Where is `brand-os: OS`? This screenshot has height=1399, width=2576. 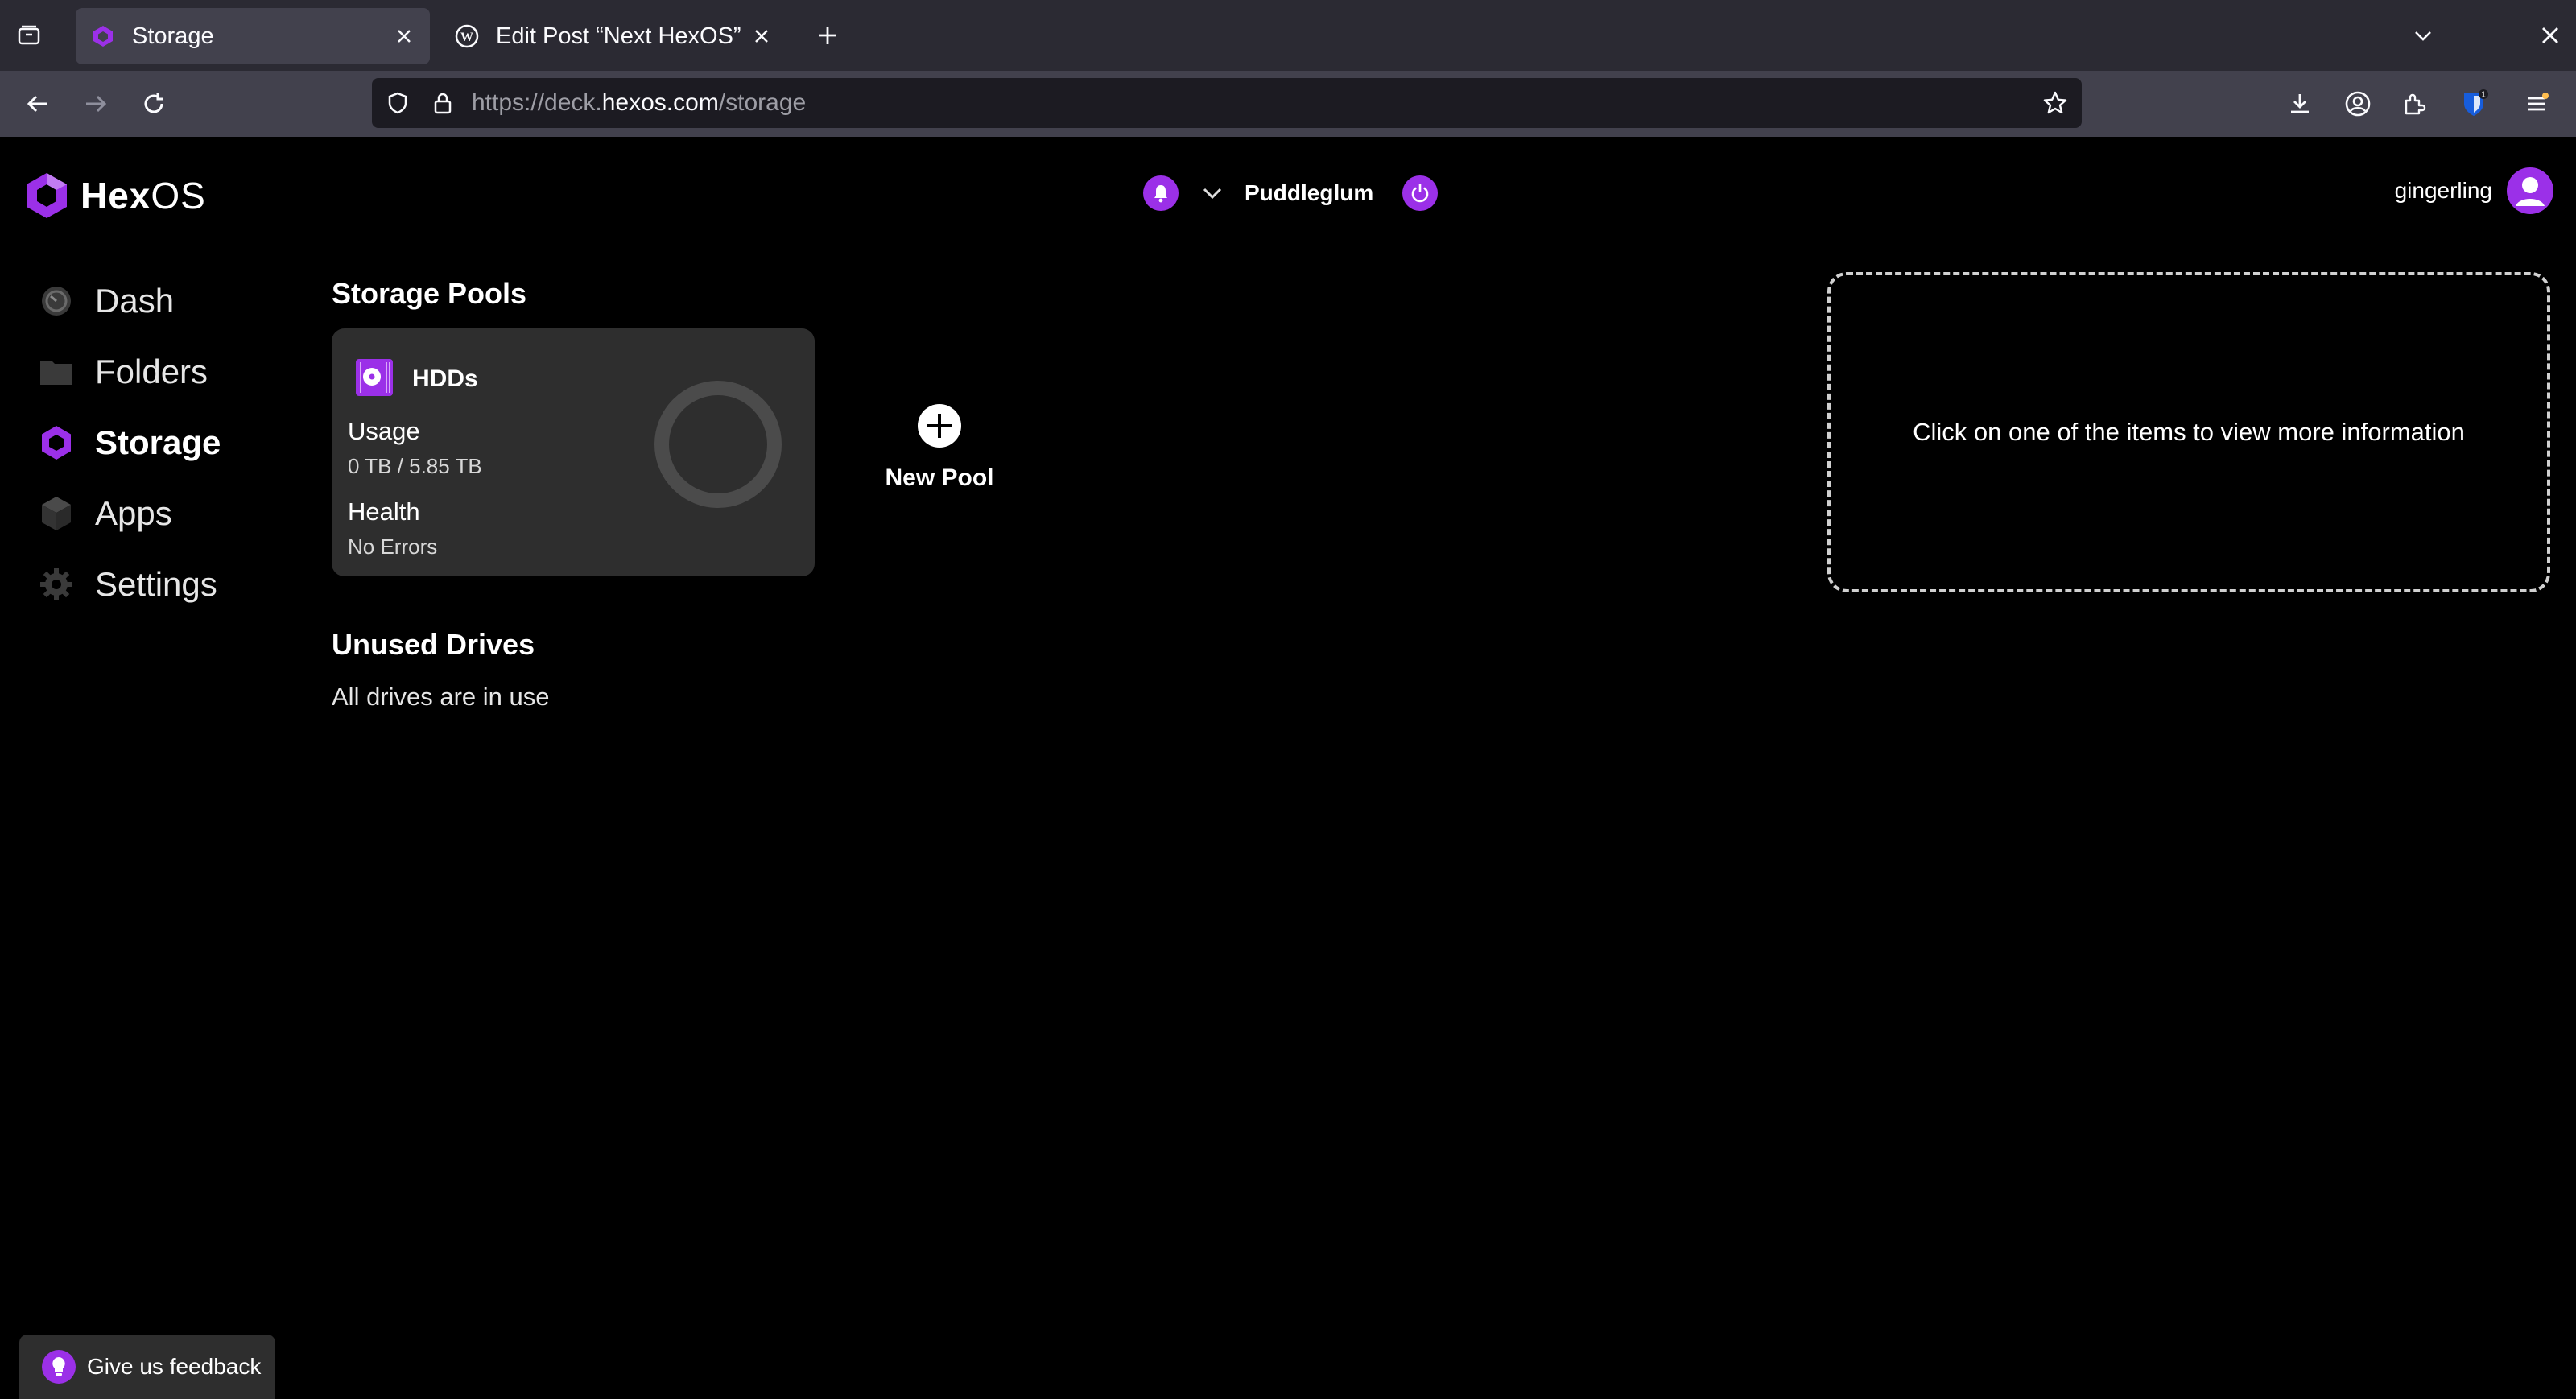 brand-os: OS is located at coordinates (178, 196).